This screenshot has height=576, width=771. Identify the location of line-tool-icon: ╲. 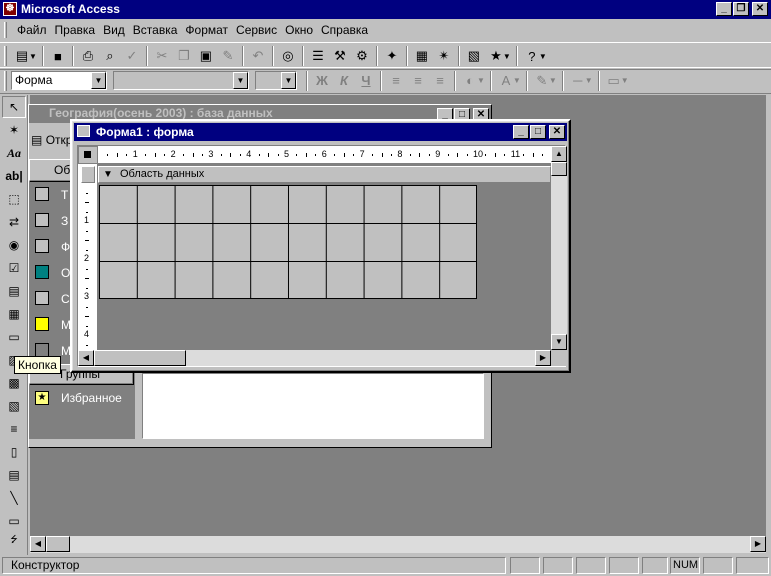
(14, 498).